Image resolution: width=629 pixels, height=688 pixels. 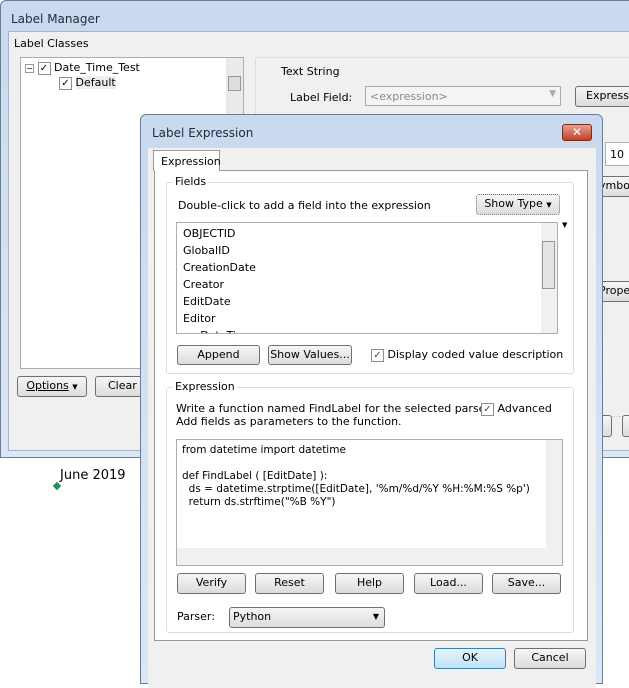 I want to click on close-button: ✕, so click(x=577, y=132).